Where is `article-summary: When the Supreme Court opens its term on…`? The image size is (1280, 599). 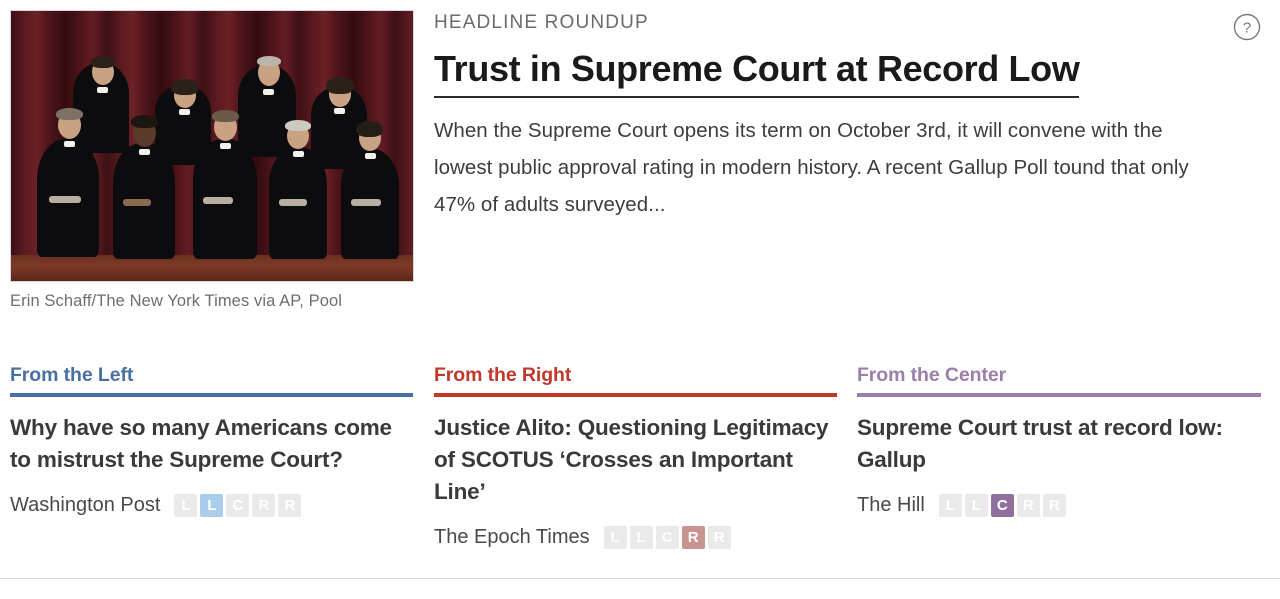
article-summary: When the Supreme Court opens its term on… is located at coordinates (811, 167).